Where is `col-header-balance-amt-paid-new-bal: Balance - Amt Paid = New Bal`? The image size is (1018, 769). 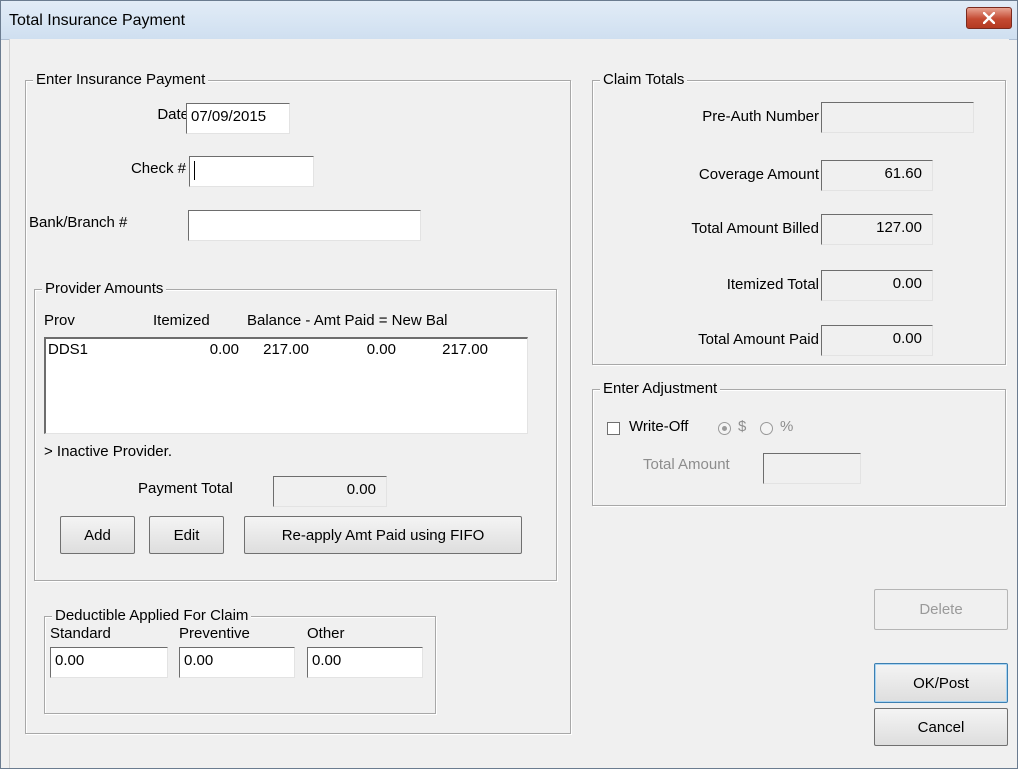 col-header-balance-amt-paid-new-bal: Balance - Amt Paid = New Bal is located at coordinates (347, 320).